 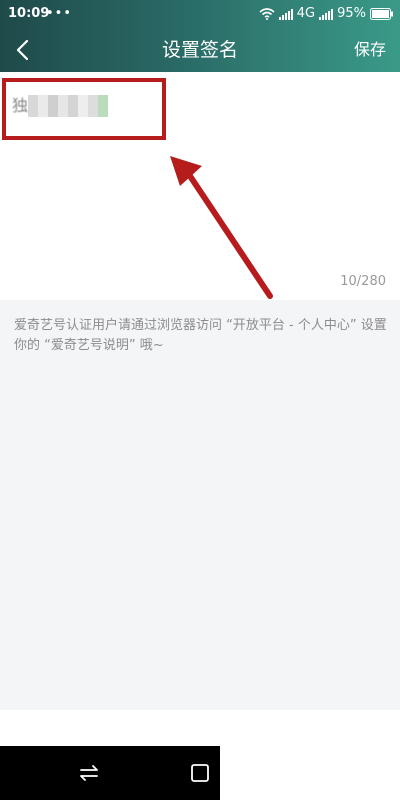 I want to click on blank-area, so click(x=310, y=755).